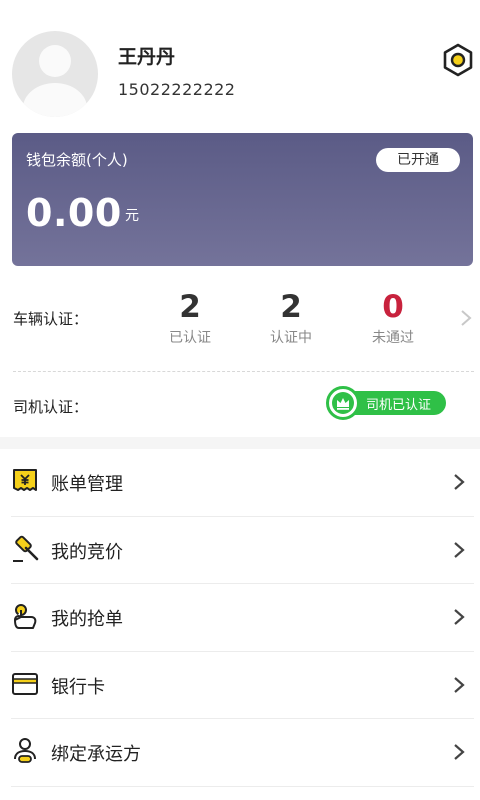 This screenshot has width=480, height=800. I want to click on stat-certified: 2 已认证, so click(190, 318).